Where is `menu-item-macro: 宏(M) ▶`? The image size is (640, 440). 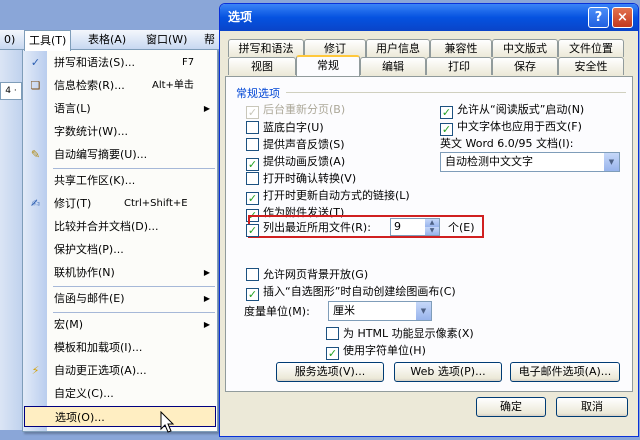 menu-item-macro: 宏(M) ▶ is located at coordinates (120, 324).